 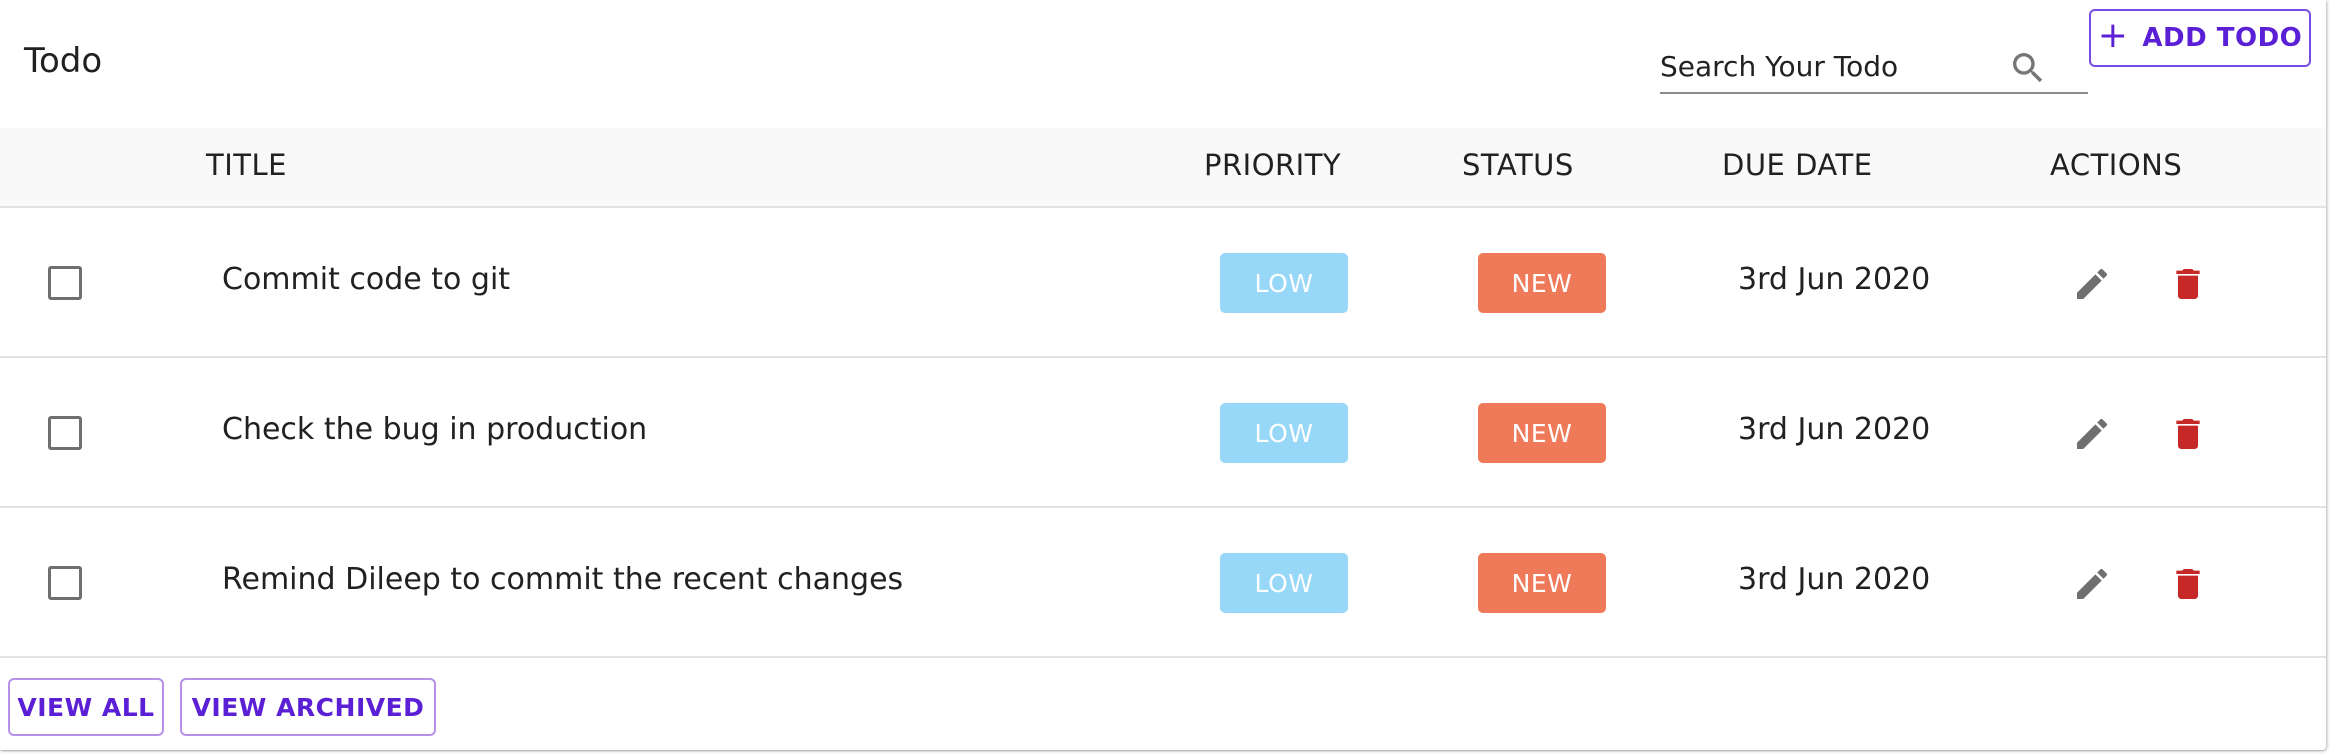 What do you see at coordinates (86, 707) in the screenshot?
I see `view-all-button: VIEW ALL` at bounding box center [86, 707].